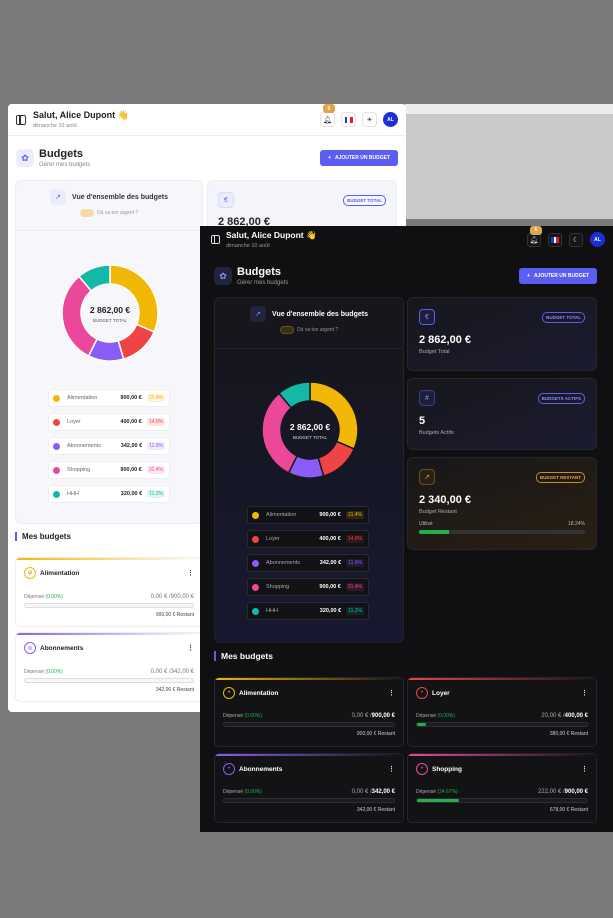 This screenshot has height=918, width=613. I want to click on date: dimanche 10 août, so click(55, 126).